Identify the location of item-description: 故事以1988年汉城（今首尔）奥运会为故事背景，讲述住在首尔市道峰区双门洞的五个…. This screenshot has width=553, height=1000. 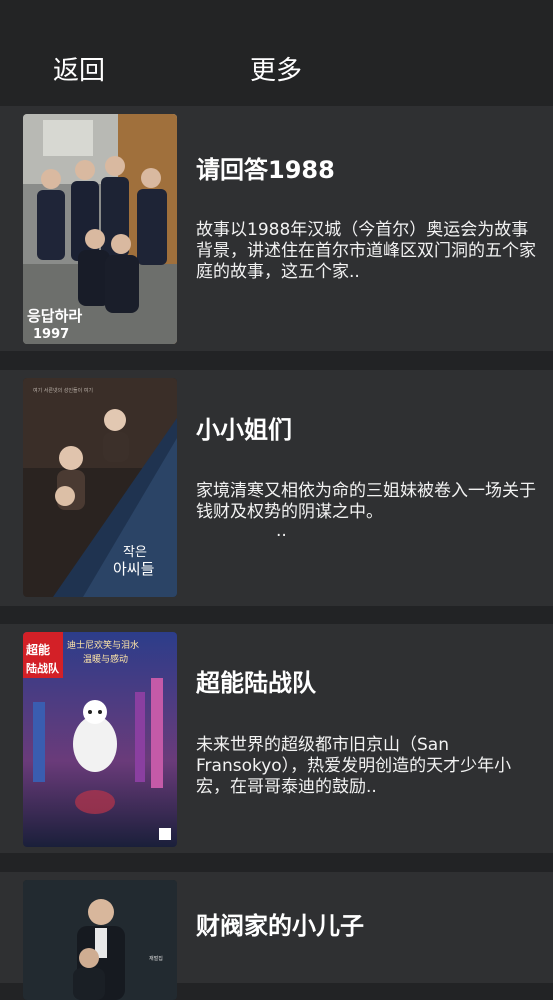
(366, 251).